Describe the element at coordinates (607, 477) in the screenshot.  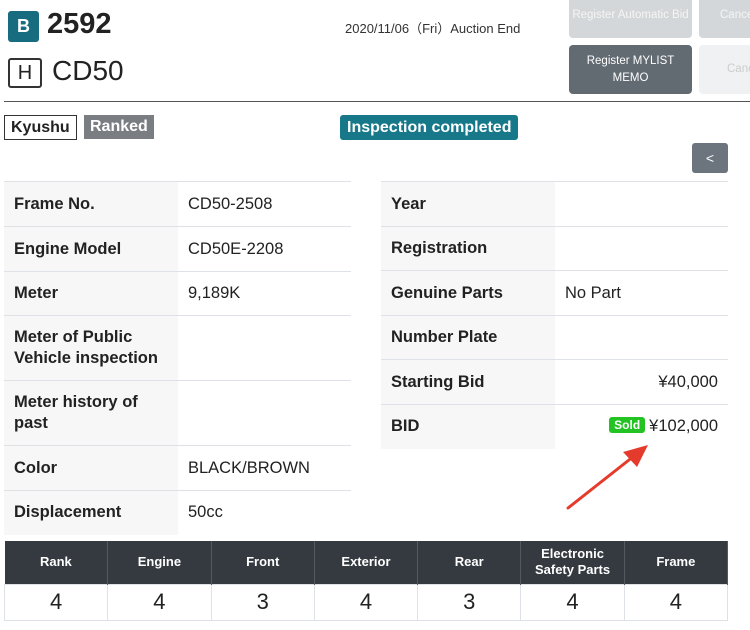
I see `red-arrow-annotation` at that location.